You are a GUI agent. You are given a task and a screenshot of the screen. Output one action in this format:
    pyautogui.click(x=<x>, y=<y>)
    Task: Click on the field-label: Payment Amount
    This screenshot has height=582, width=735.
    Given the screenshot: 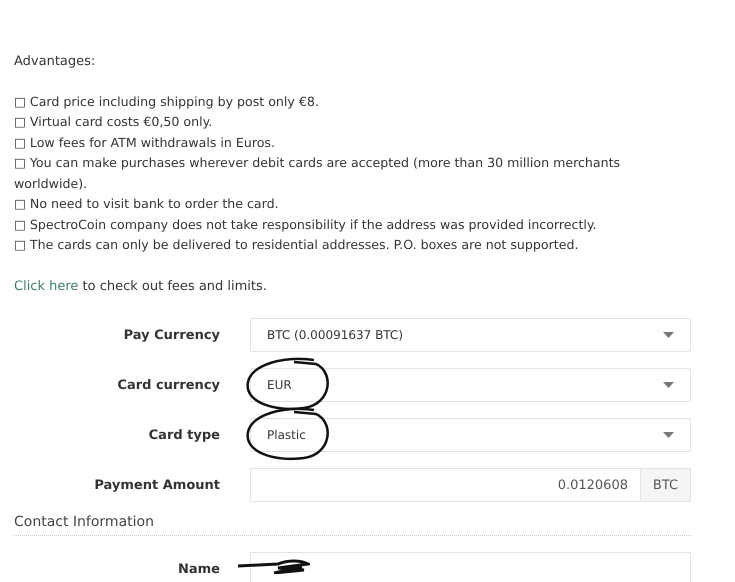 What is the action you would take?
    pyautogui.click(x=156, y=485)
    